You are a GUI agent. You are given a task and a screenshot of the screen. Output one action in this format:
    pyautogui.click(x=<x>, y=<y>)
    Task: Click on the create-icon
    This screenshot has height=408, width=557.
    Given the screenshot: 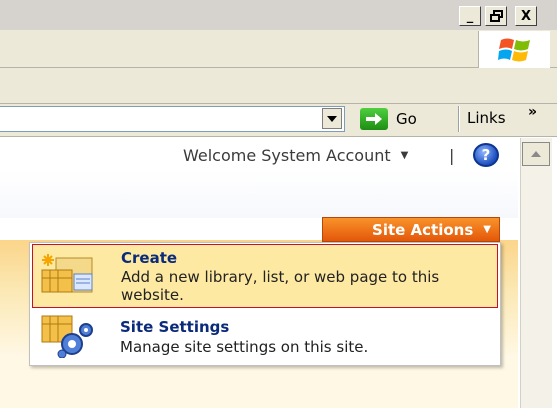 What is the action you would take?
    pyautogui.click(x=67, y=273)
    